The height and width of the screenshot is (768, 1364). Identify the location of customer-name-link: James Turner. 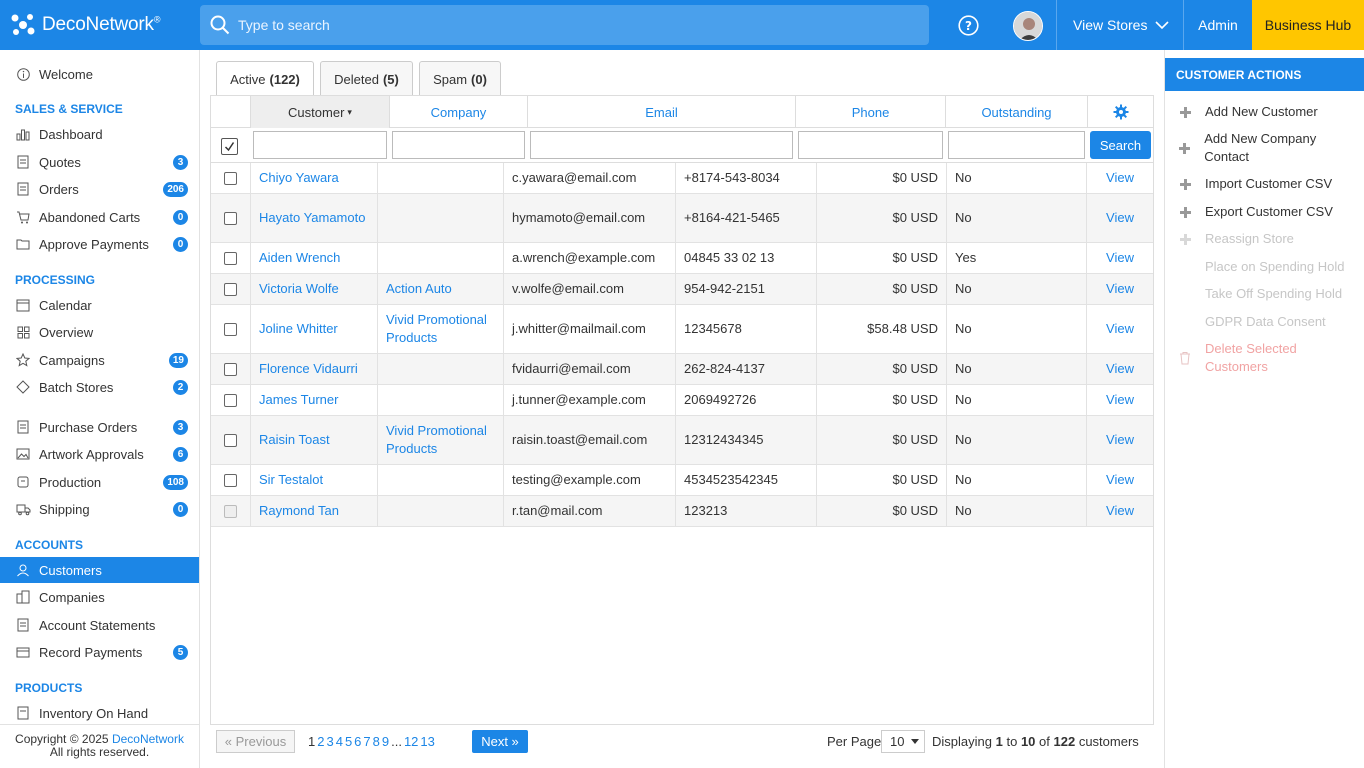
(314, 400).